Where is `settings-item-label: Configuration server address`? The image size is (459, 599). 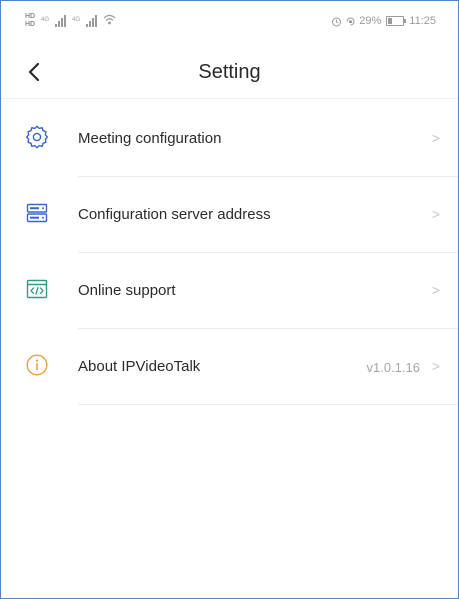
settings-item-label: Configuration server address is located at coordinates (174, 214).